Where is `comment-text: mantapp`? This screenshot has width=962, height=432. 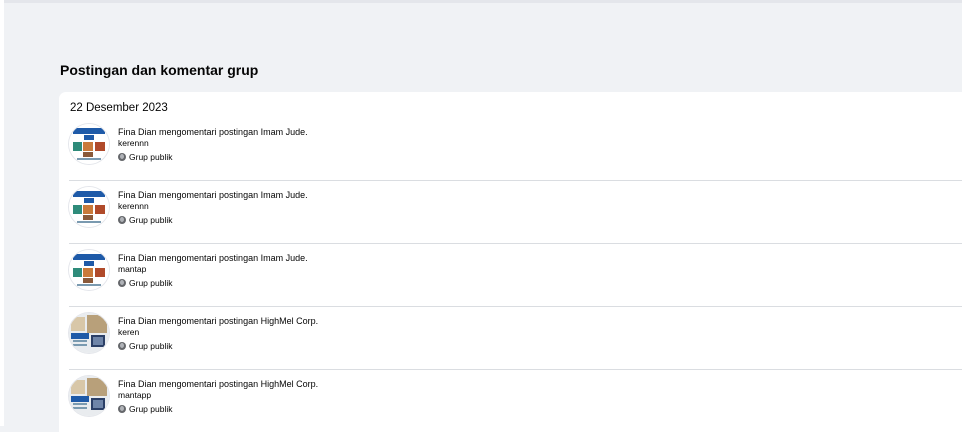
comment-text: mantapp is located at coordinates (135, 395).